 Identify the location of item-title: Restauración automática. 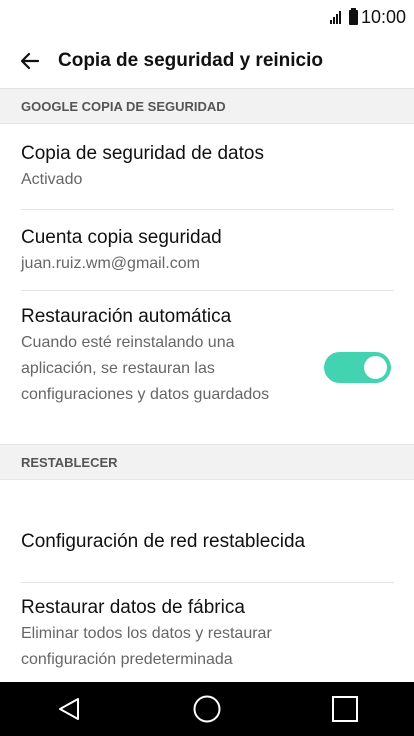
(126, 316).